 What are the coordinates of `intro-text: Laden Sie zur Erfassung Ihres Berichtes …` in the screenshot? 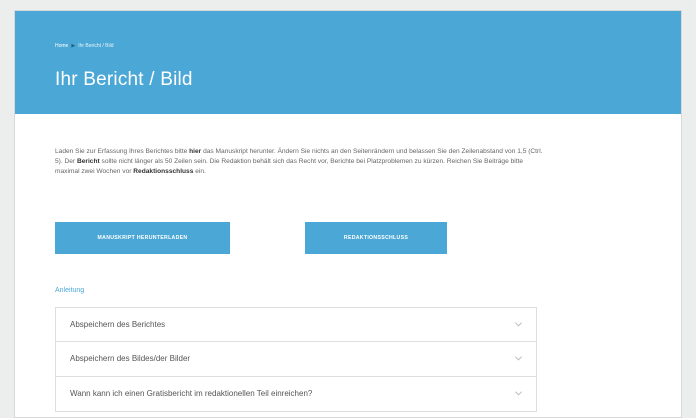 It's located at (300, 162).